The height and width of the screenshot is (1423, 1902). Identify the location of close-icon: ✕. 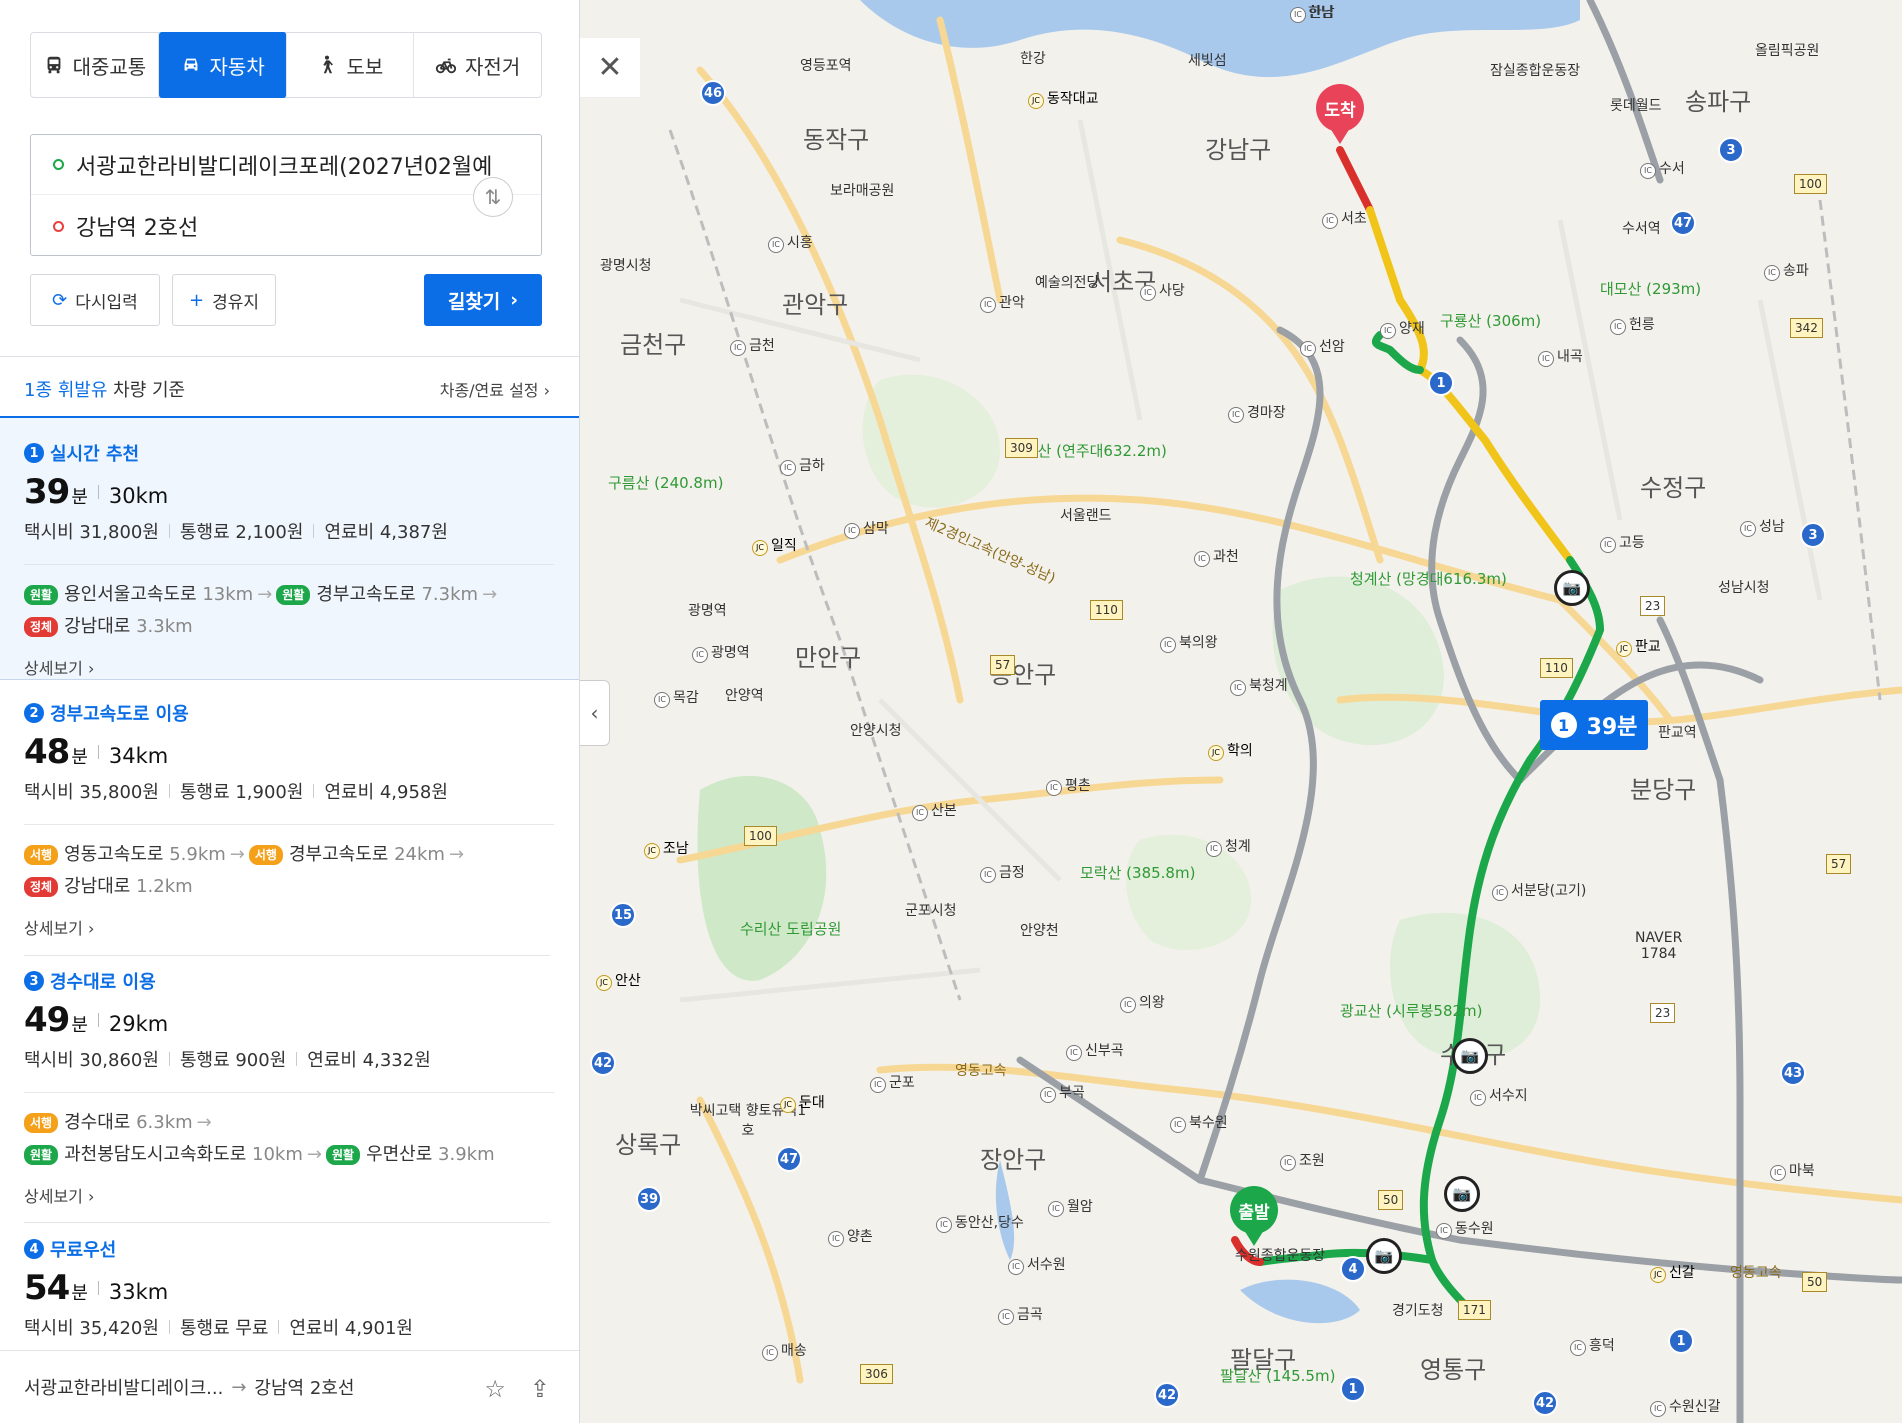
(610, 68).